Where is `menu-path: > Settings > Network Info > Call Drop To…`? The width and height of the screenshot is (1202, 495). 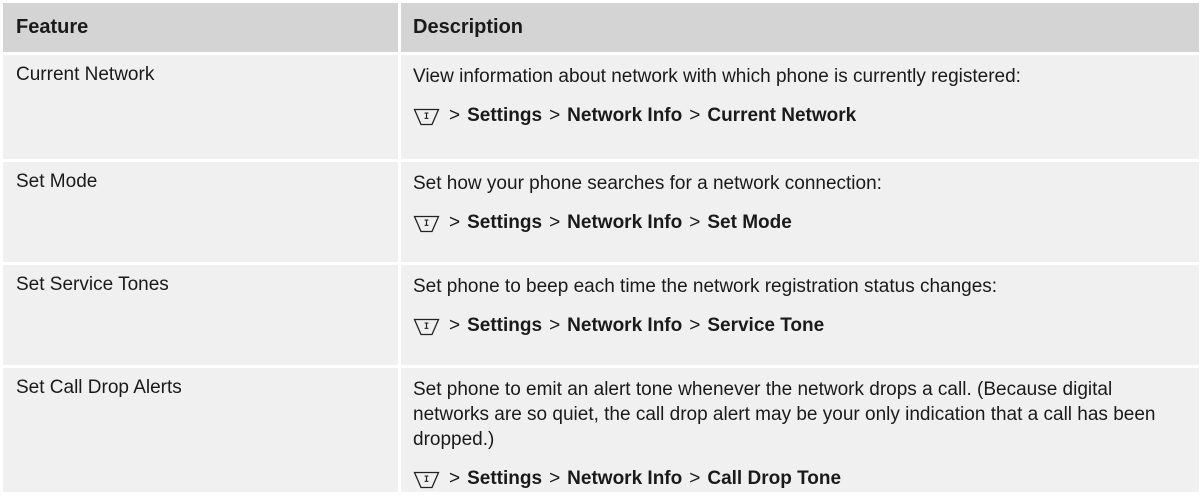 menu-path: > Settings > Network Info > Call Drop To… is located at coordinates (801, 479).